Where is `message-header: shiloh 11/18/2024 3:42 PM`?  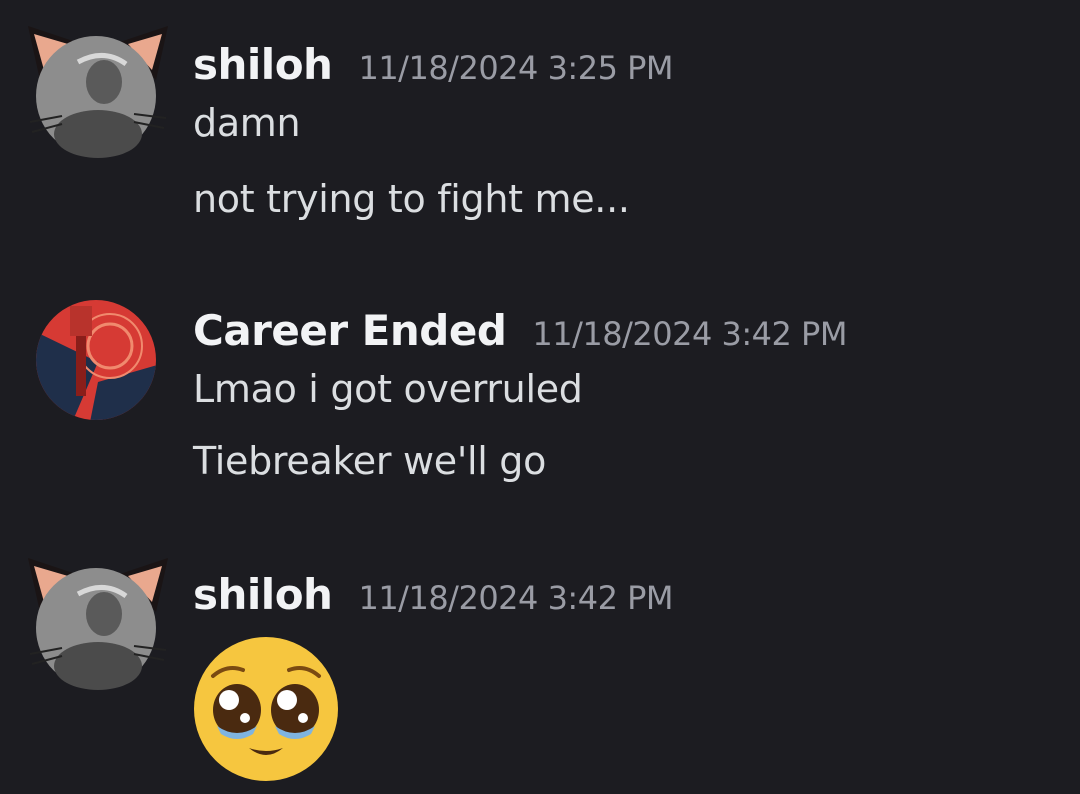
message-header: shiloh 11/18/2024 3:42 PM is located at coordinates (626, 600).